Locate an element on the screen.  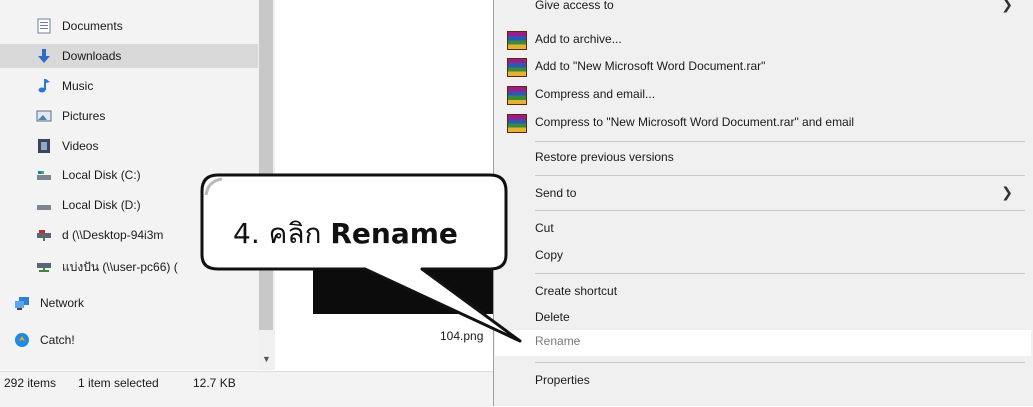
nav-label: Pictures is located at coordinates (84, 116).